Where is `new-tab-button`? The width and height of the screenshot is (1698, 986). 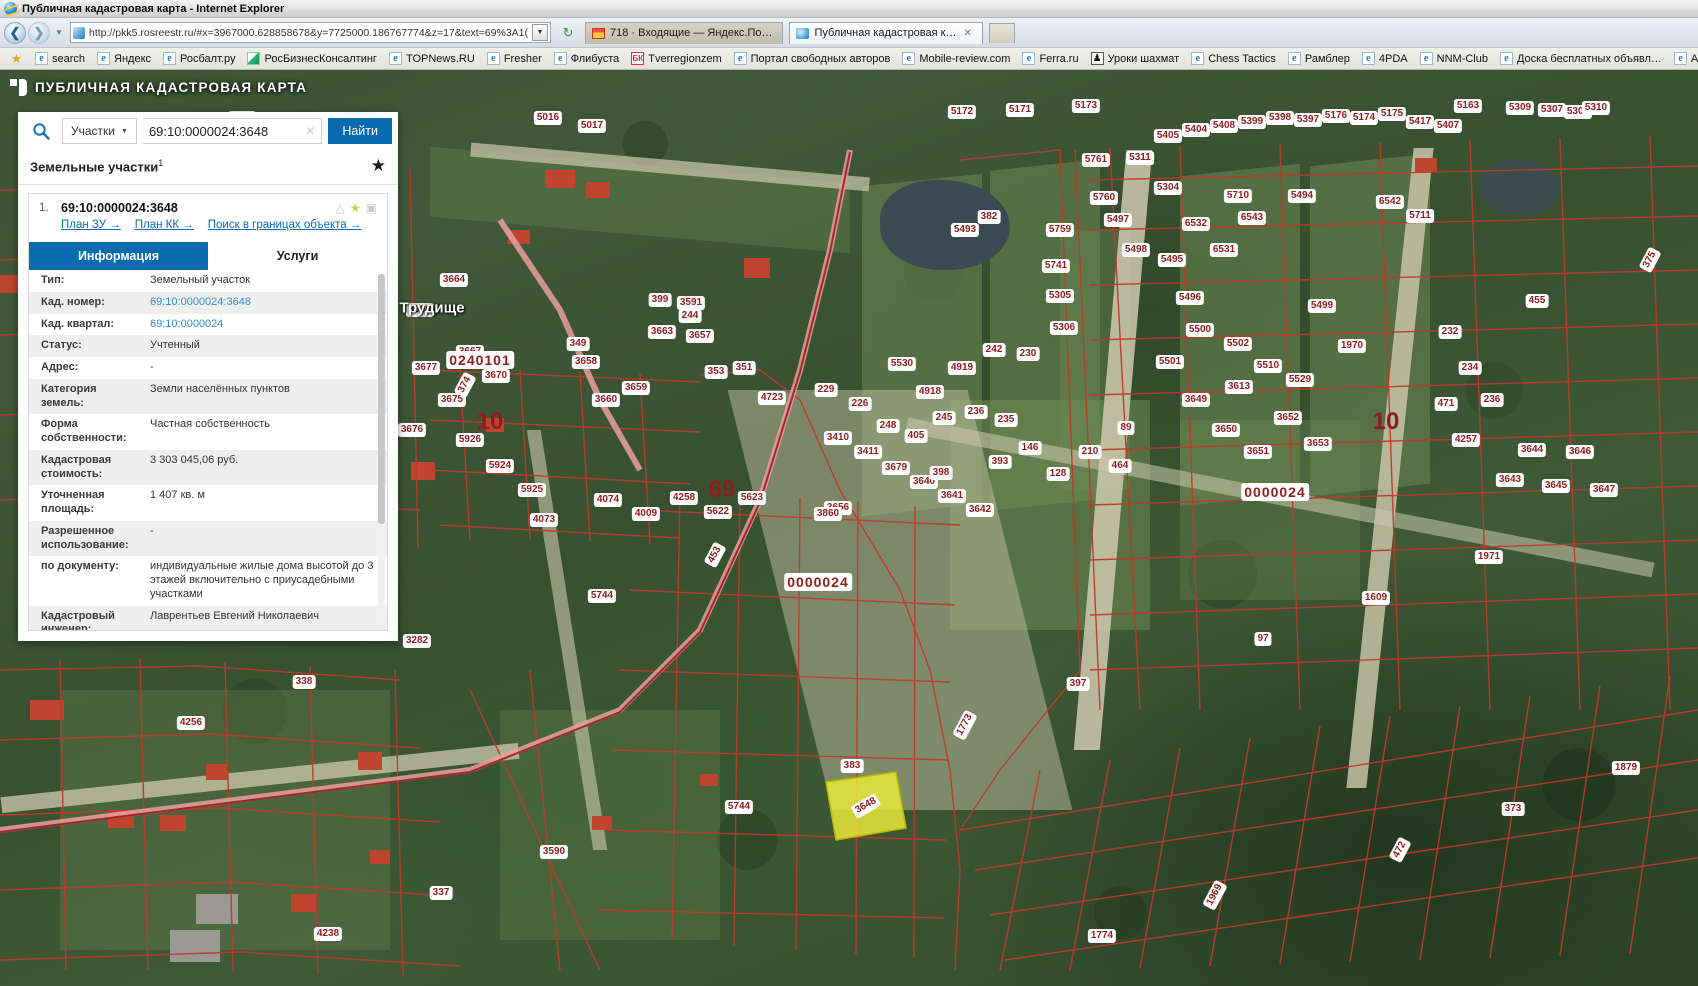
new-tab-button is located at coordinates (1001, 32).